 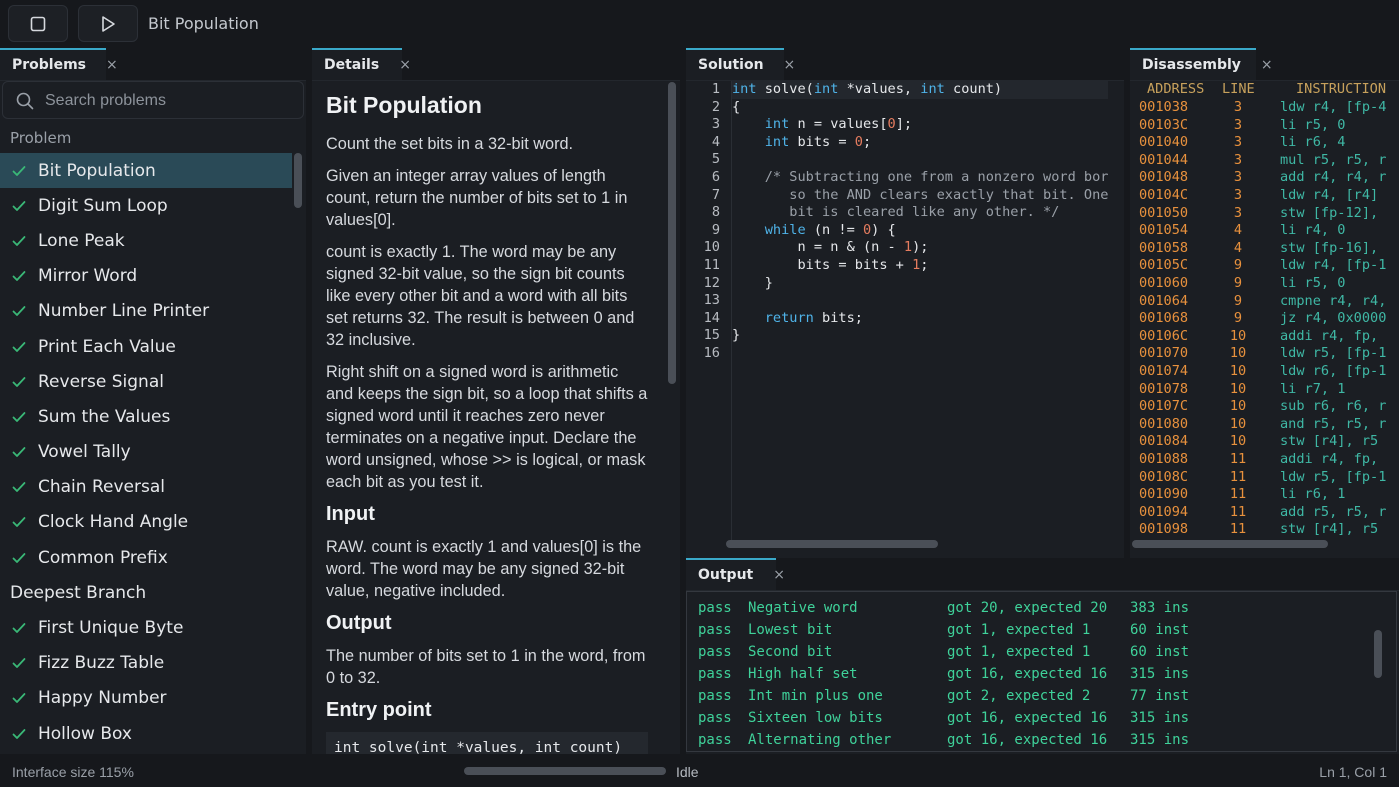 I want to click on stop-button, so click(x=38, y=23).